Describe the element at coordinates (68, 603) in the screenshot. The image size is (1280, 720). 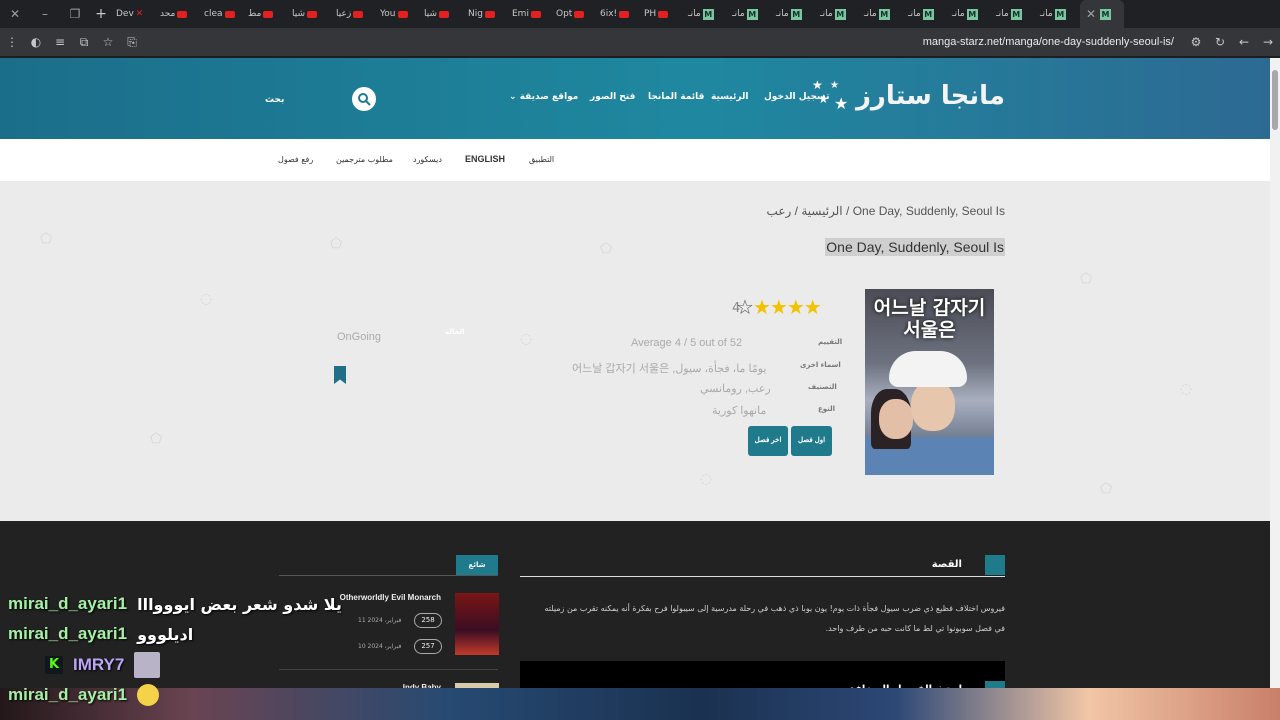
I see `chat-username: mirai_d_ayari1` at that location.